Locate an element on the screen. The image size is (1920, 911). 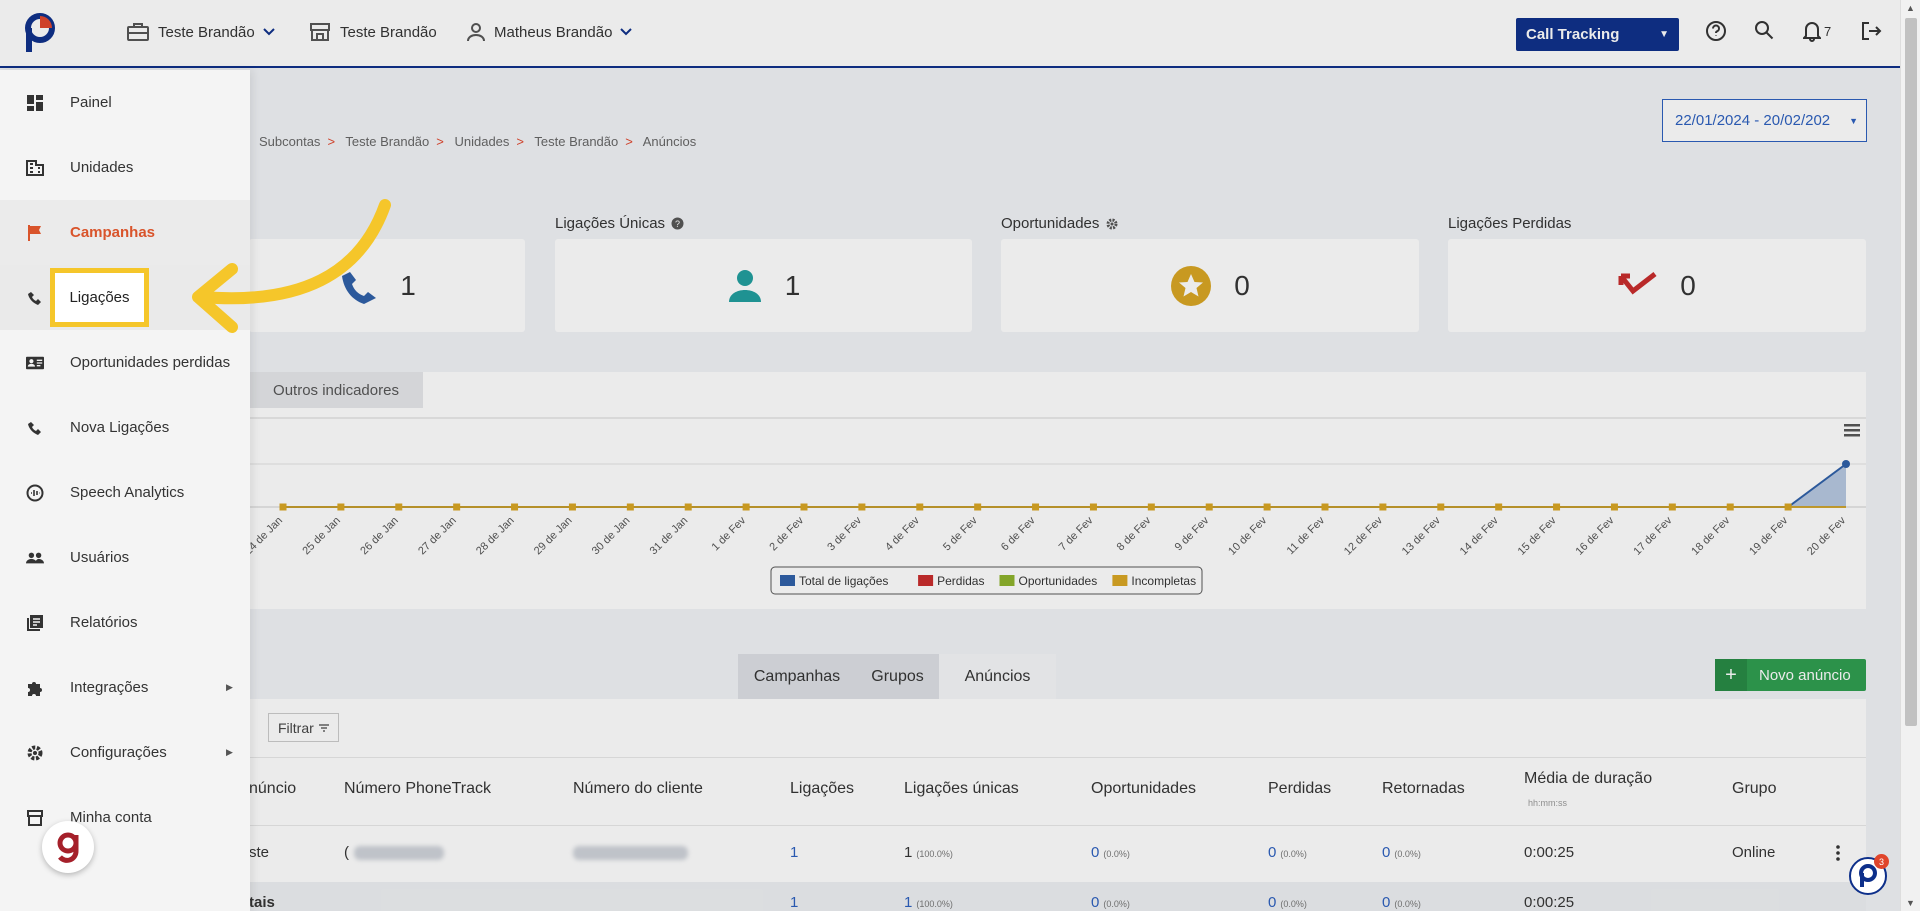
sidebar-item-integracoes: Integrações ▶ is located at coordinates (125, 687).